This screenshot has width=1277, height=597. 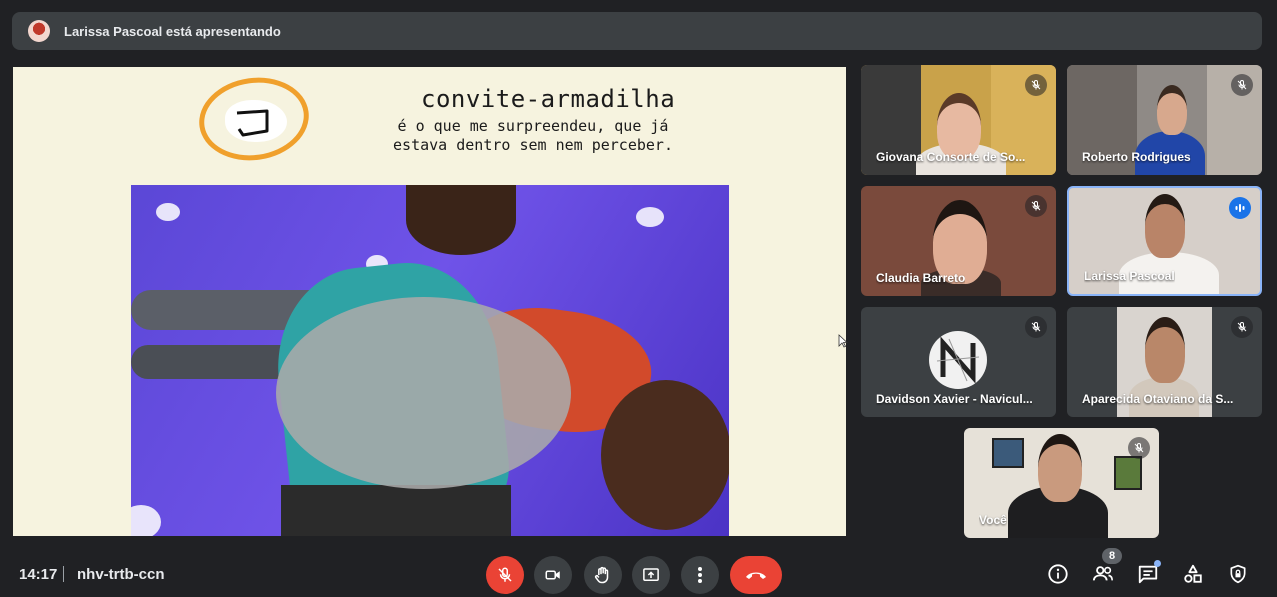 I want to click on dancer-hair, so click(x=665, y=455).